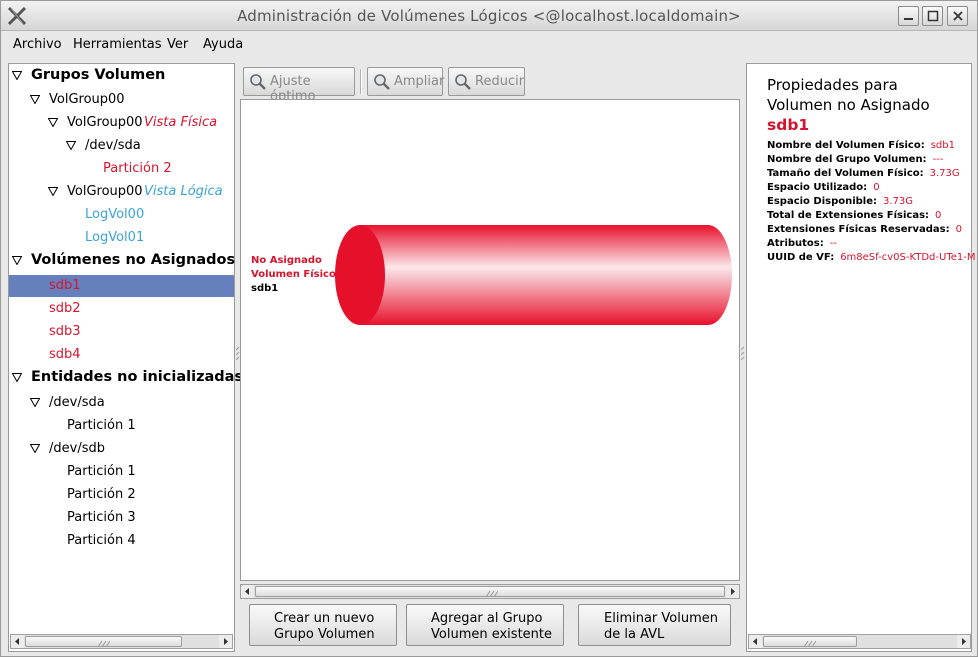 This screenshot has height=657, width=978. Describe the element at coordinates (101, 494) in the screenshot. I see `uninit-sdb-p2-label: Partición 2` at that location.